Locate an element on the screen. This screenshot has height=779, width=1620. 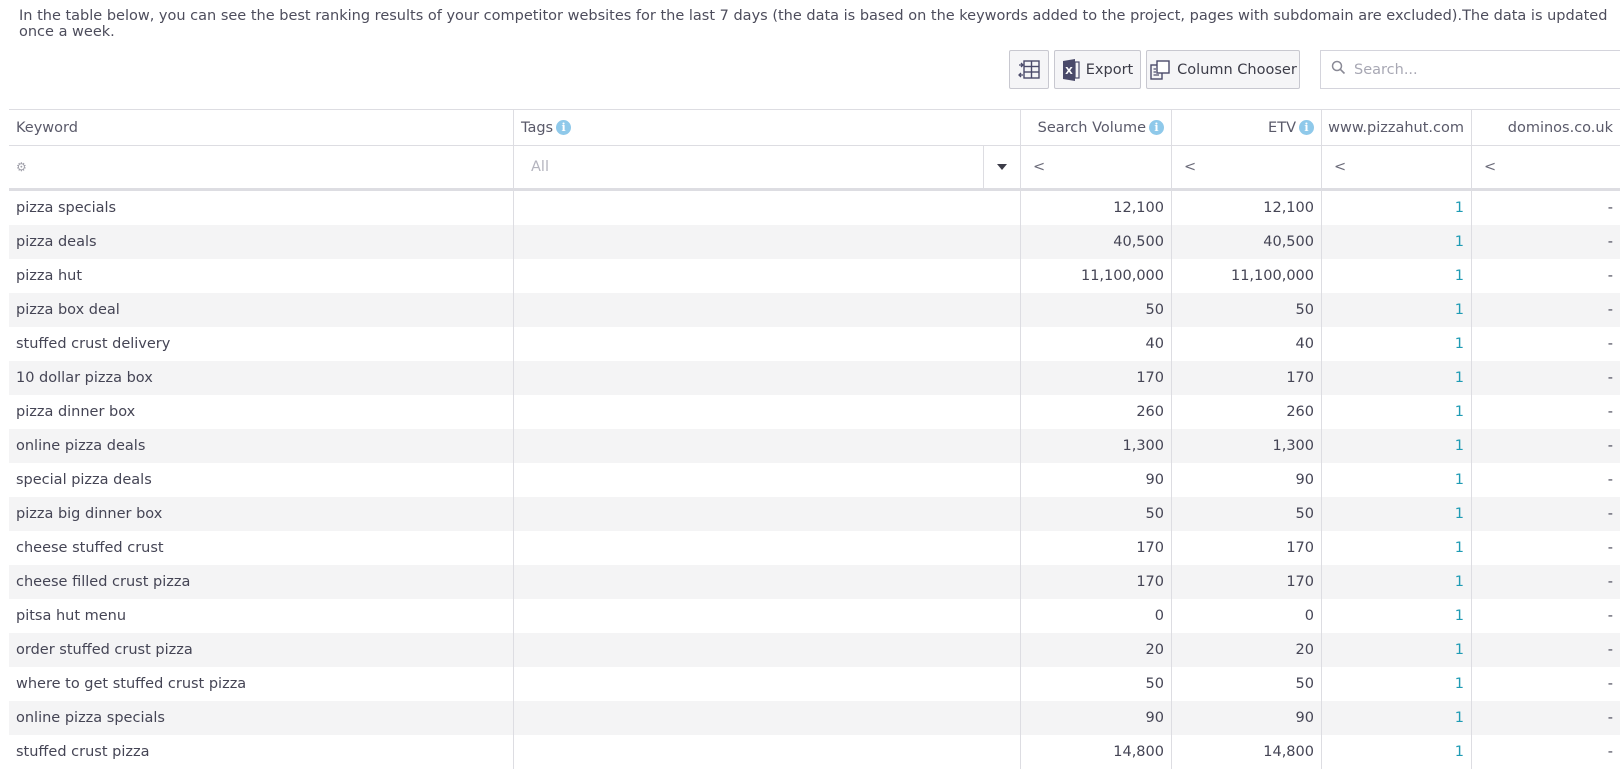
etv-cell: 90 is located at coordinates (1247, 480).